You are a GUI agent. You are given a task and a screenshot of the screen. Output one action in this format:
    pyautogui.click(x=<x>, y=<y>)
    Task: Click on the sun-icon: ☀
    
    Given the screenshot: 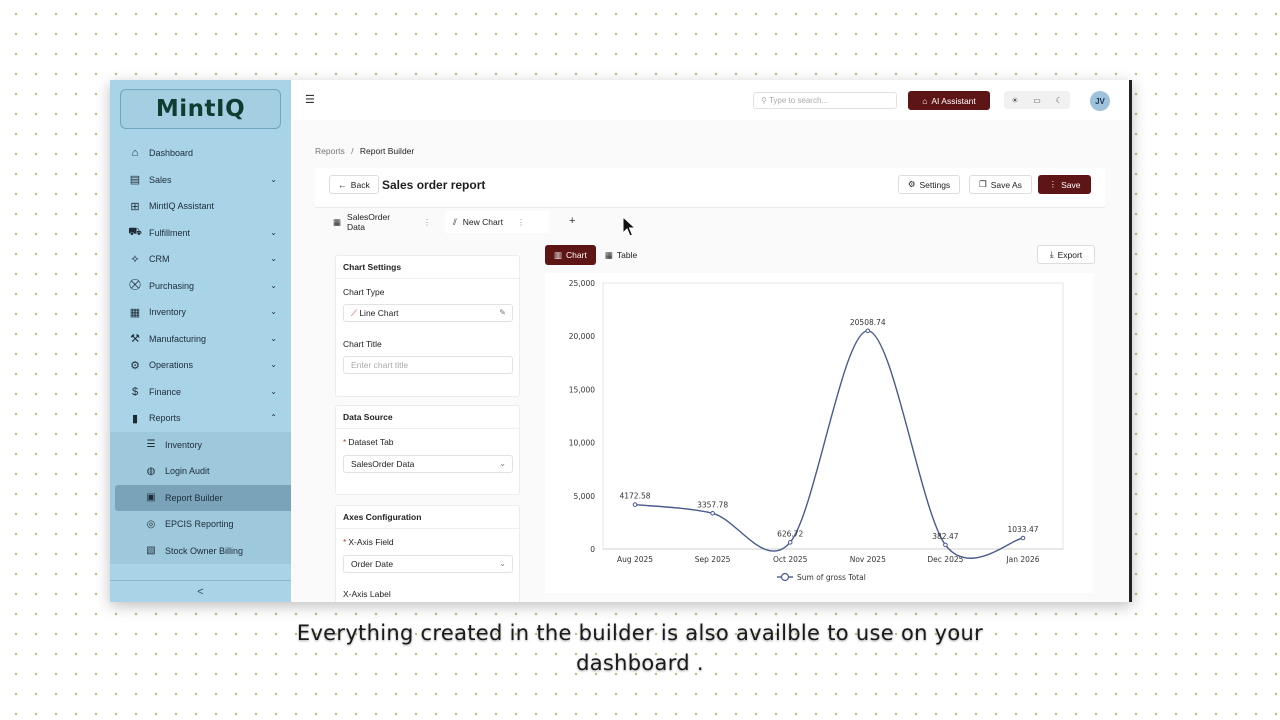 What is the action you would take?
    pyautogui.click(x=1014, y=100)
    